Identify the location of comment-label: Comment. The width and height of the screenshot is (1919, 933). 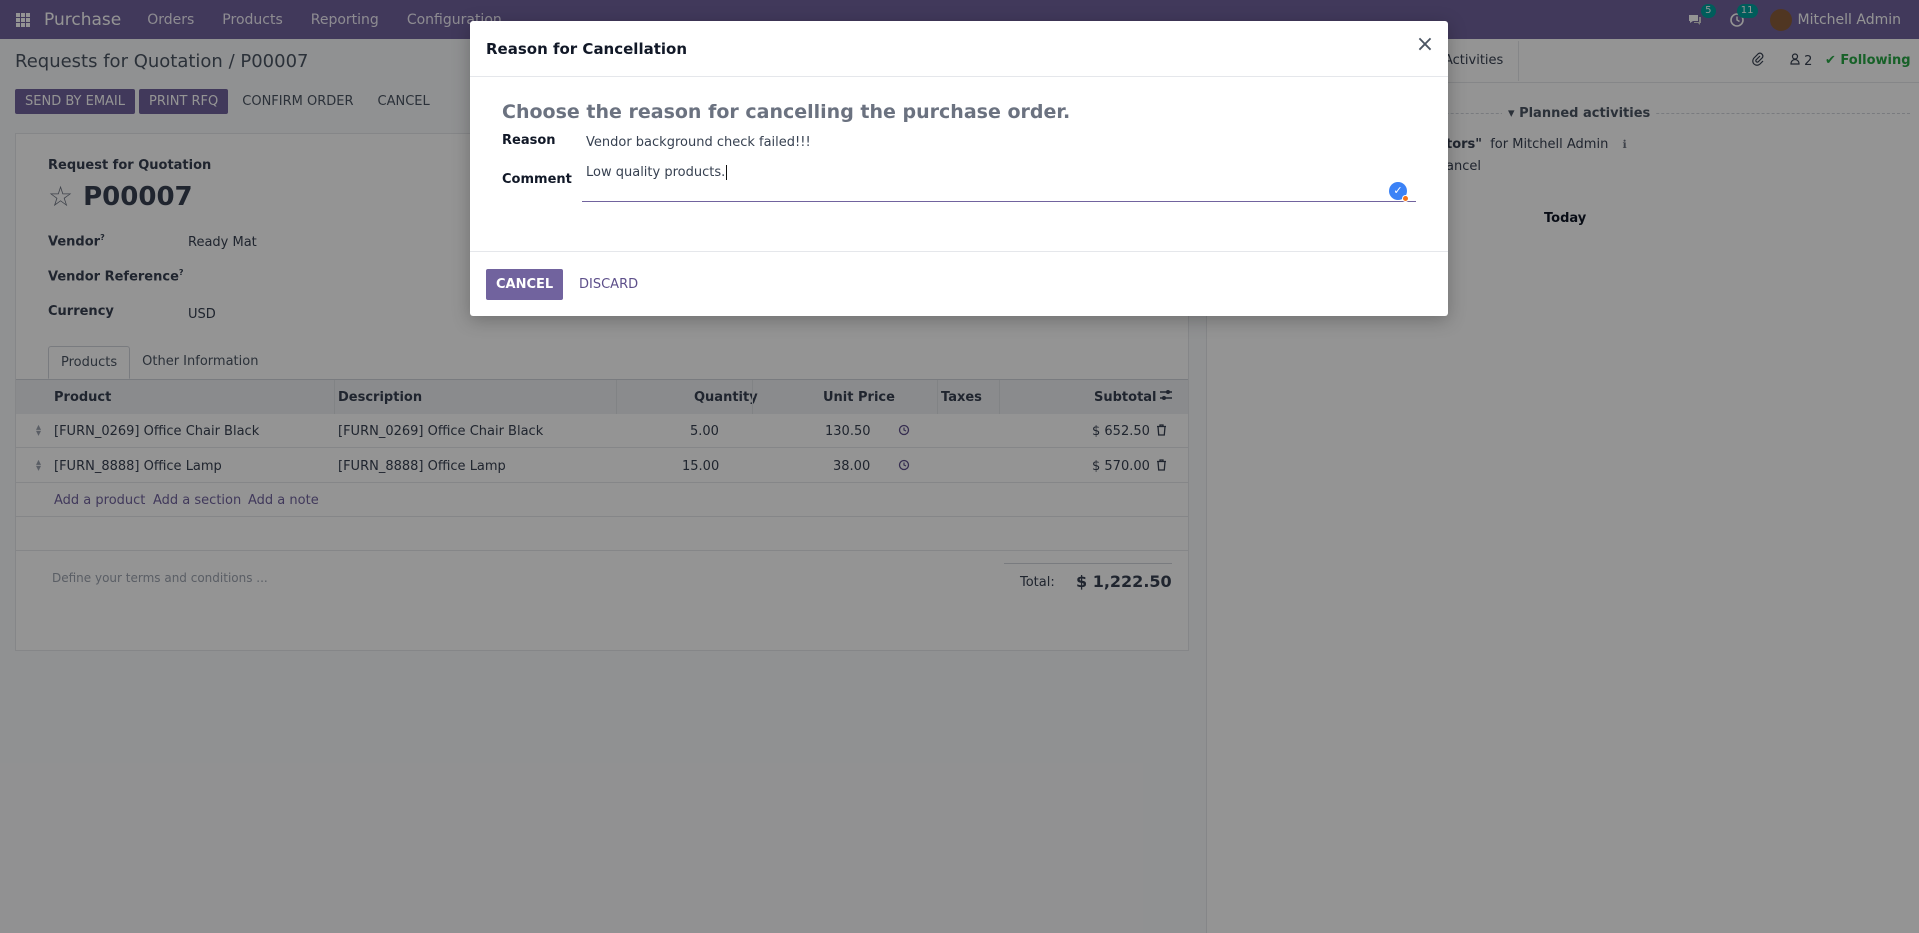
(537, 179).